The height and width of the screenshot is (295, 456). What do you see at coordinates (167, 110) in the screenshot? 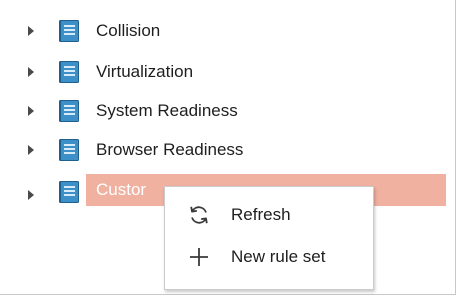
I see `tree-item-label: System Readiness` at bounding box center [167, 110].